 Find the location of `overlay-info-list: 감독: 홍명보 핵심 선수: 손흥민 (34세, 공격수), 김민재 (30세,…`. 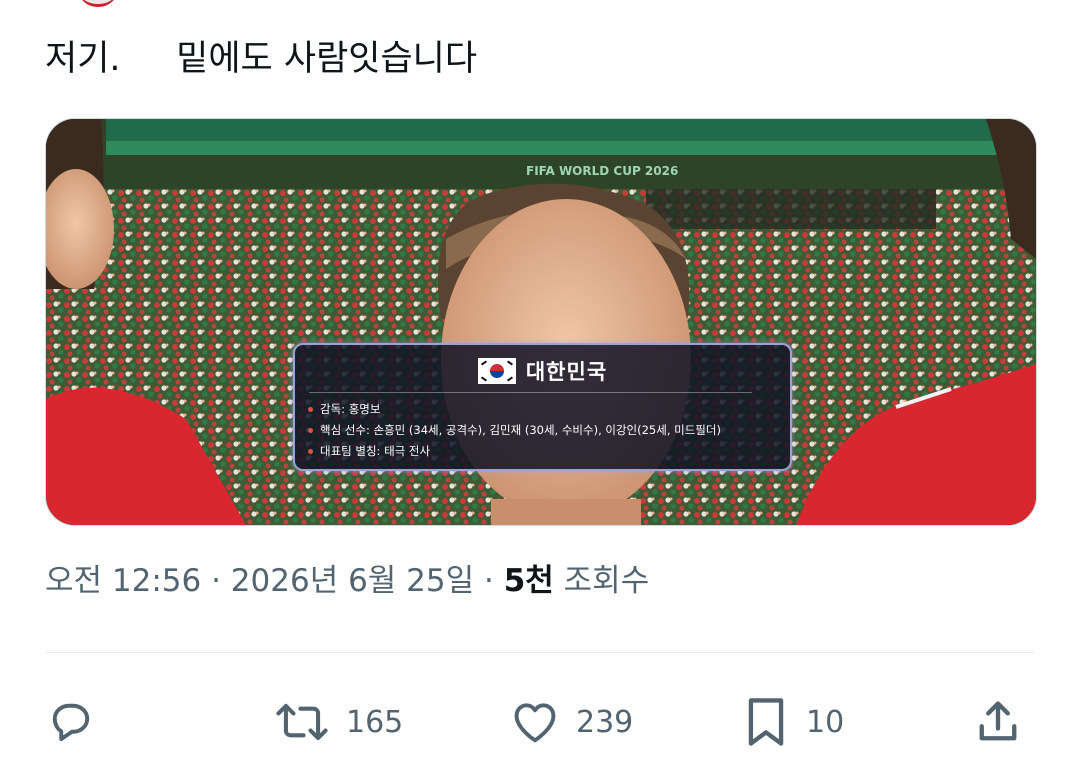

overlay-info-list: 감독: 홍명보 핵심 선수: 손흥민 (34세, 공격수), 김민재 (30세,… is located at coordinates (514, 430).